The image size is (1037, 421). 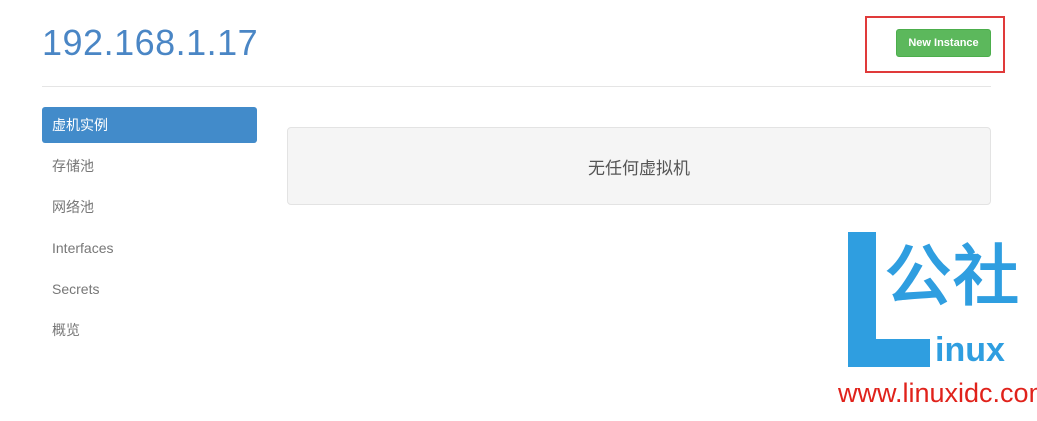 What do you see at coordinates (889, 353) in the screenshot?
I see `watermark-logo-l-foot` at bounding box center [889, 353].